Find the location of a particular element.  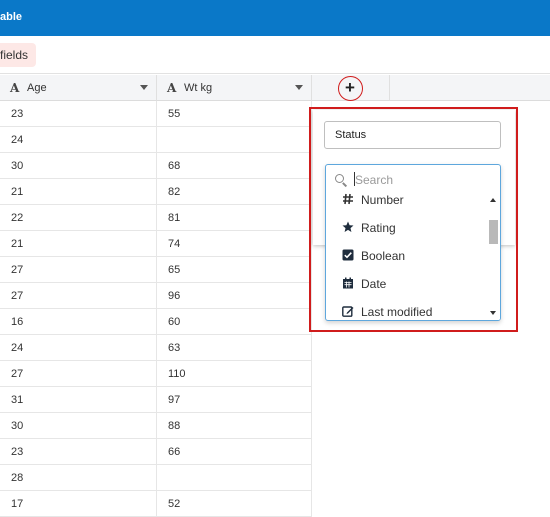

table-row: 23 55 is located at coordinates (156, 114).